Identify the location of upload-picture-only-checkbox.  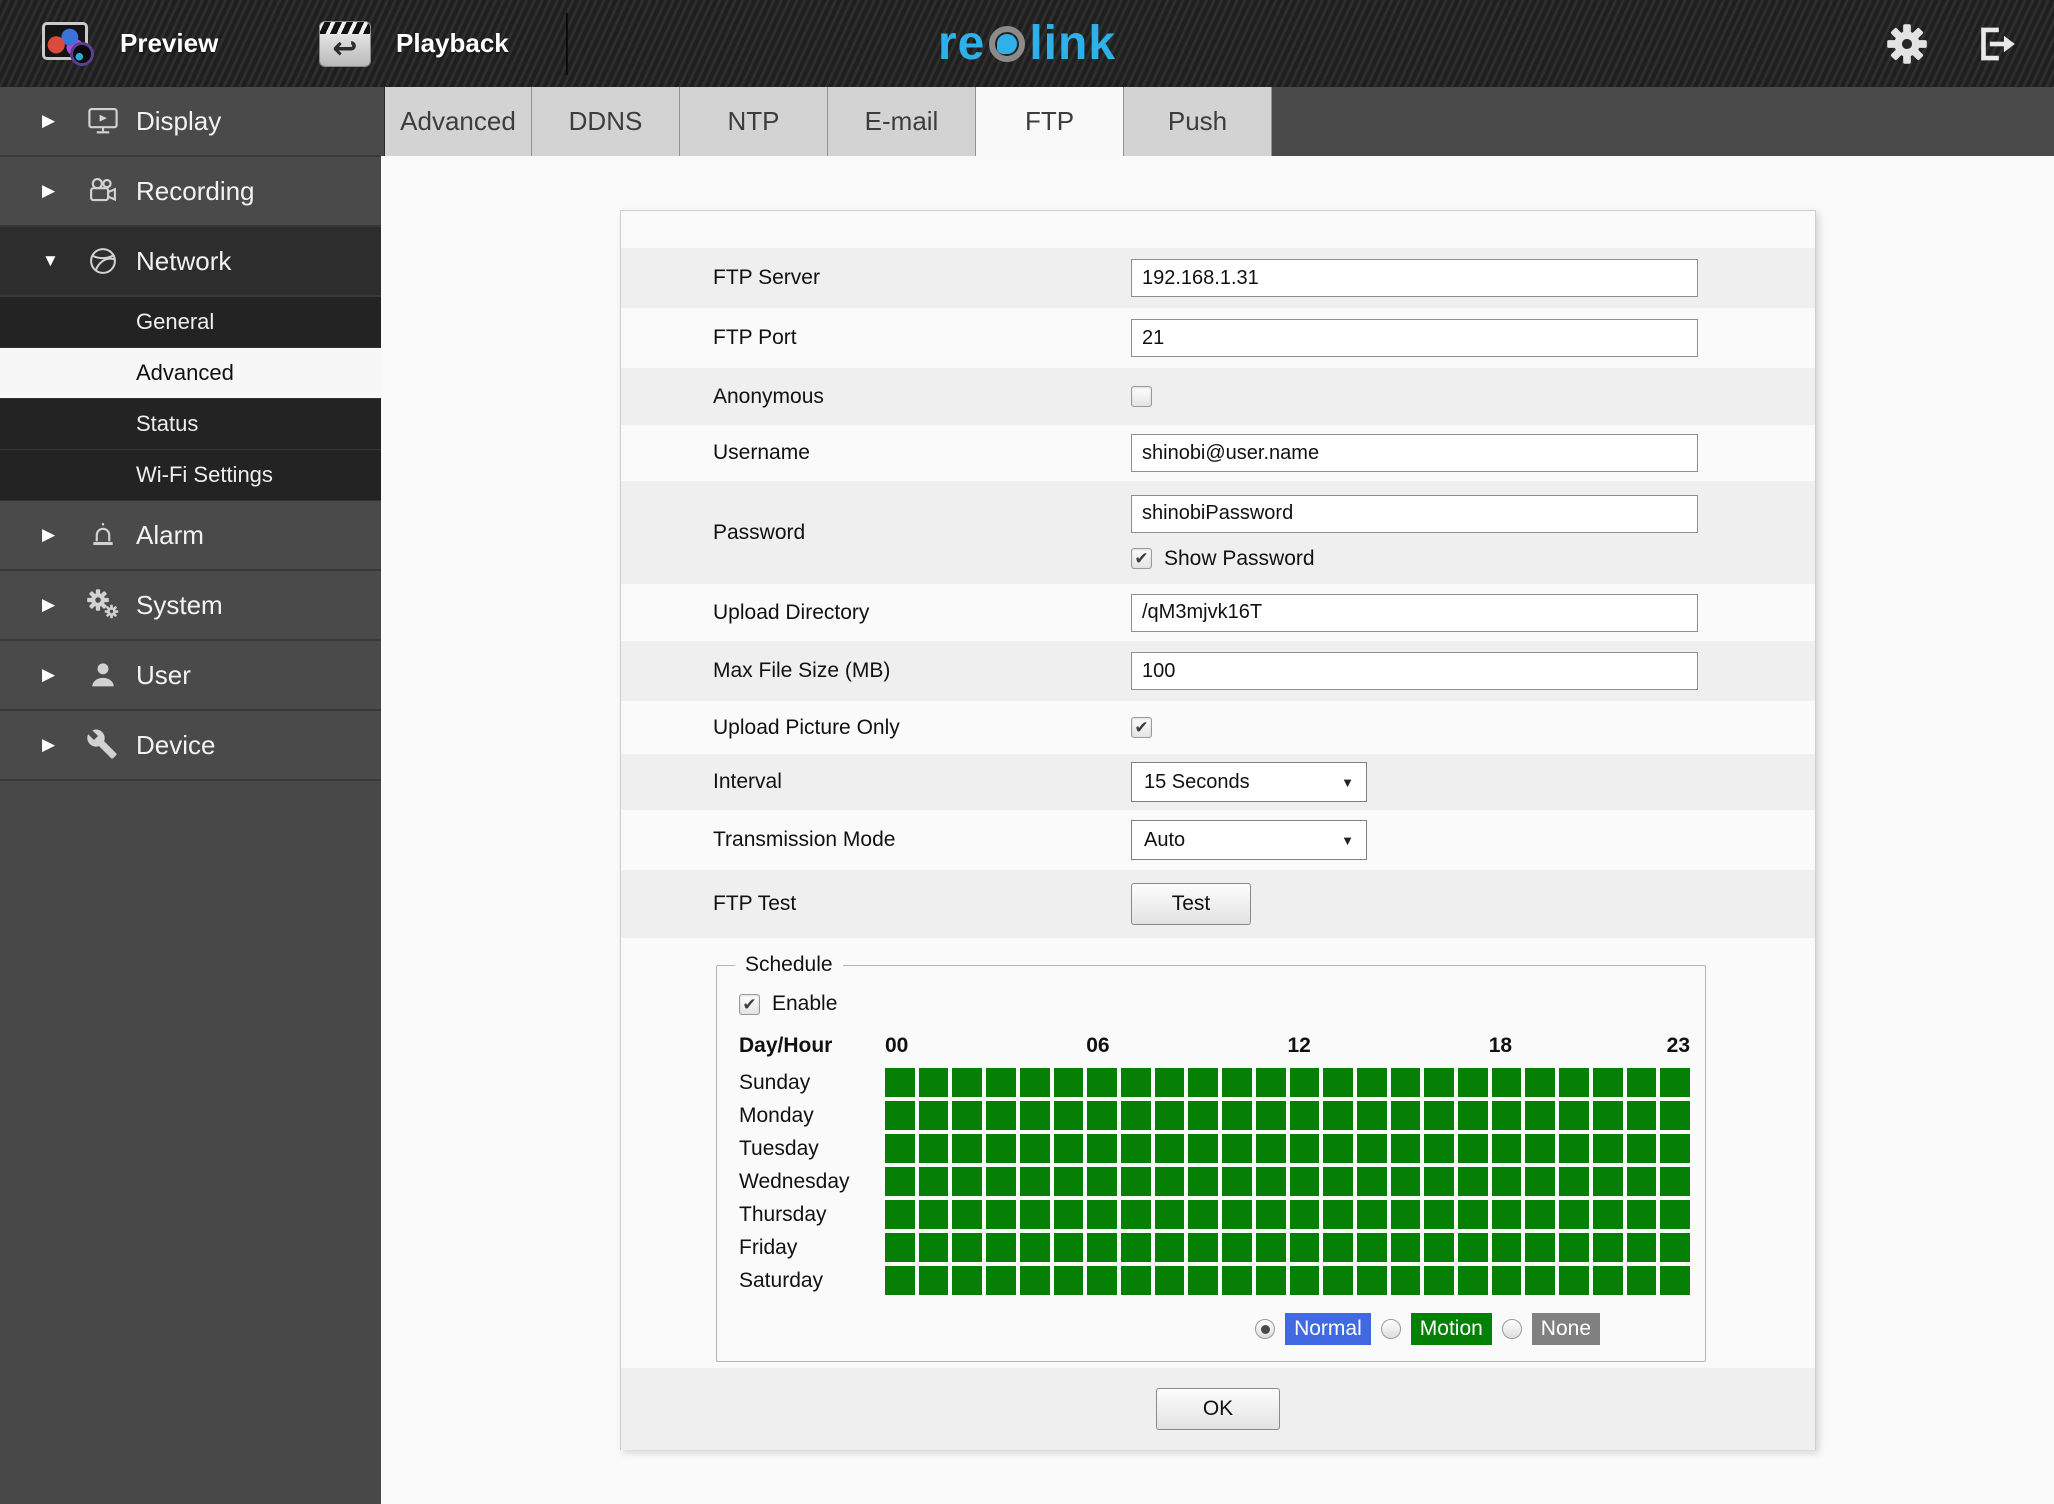
(1141, 727).